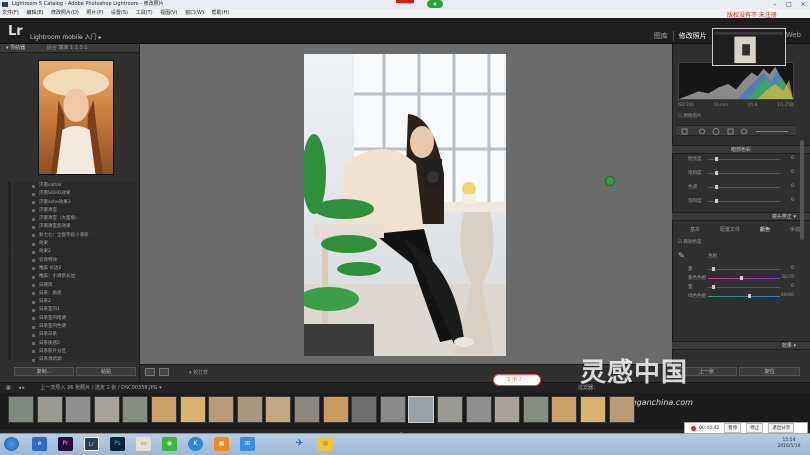  What do you see at coordinates (681, 255) in the screenshot?
I see `eyedropper-icon: ✎` at bounding box center [681, 255].